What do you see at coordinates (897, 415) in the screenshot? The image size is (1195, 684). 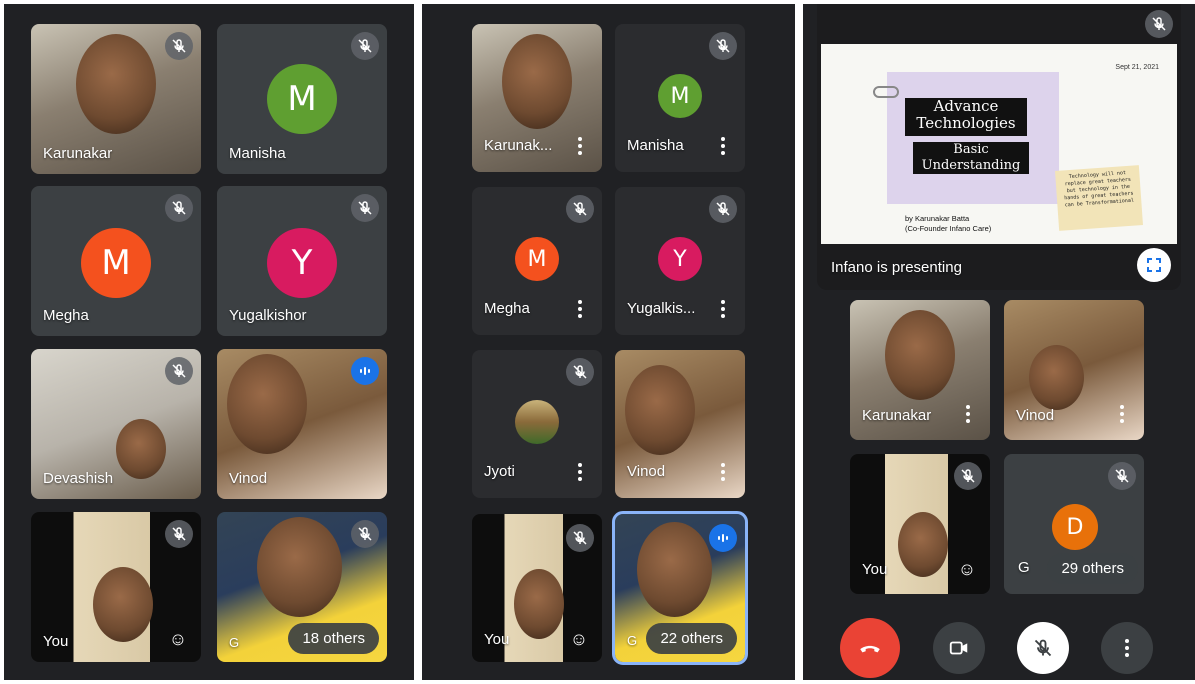 I see `participant-name: Karunakar` at bounding box center [897, 415].